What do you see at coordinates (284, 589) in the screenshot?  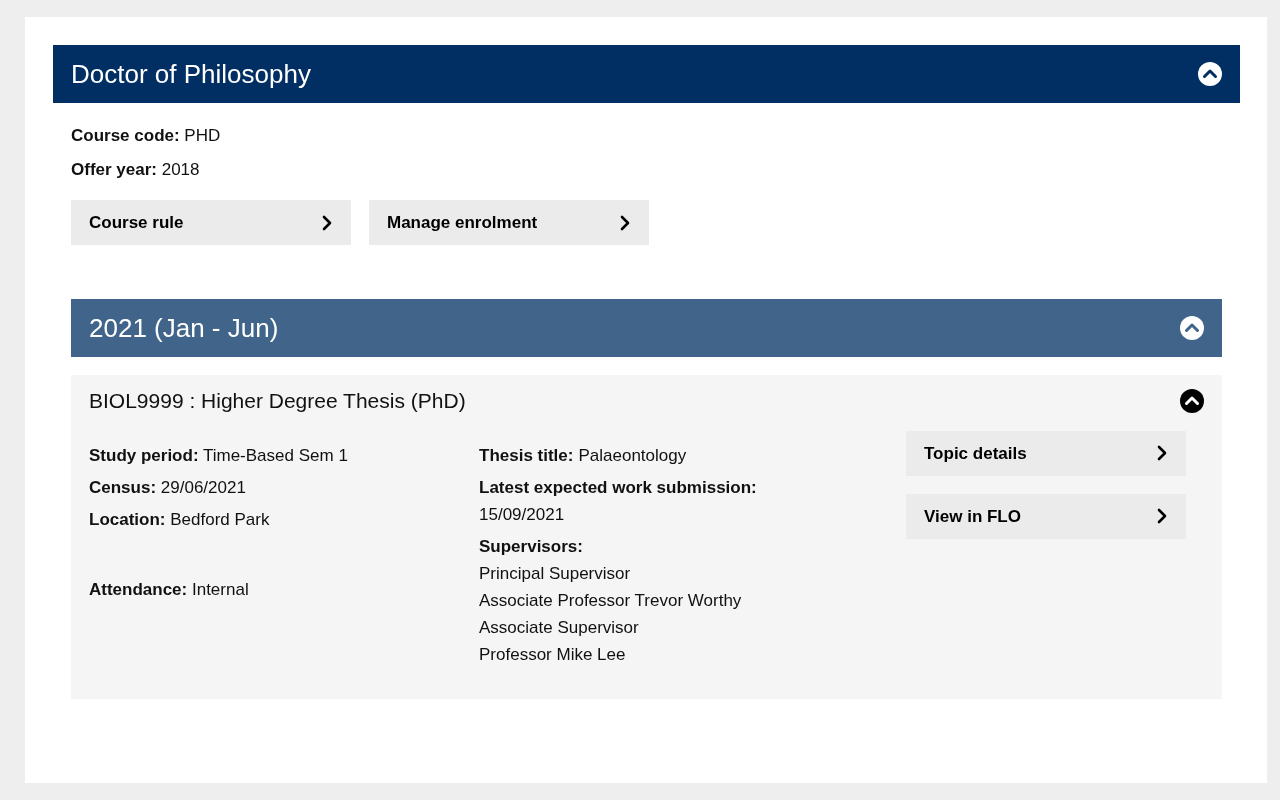 I see `topic-field: Attendance: Internal` at bounding box center [284, 589].